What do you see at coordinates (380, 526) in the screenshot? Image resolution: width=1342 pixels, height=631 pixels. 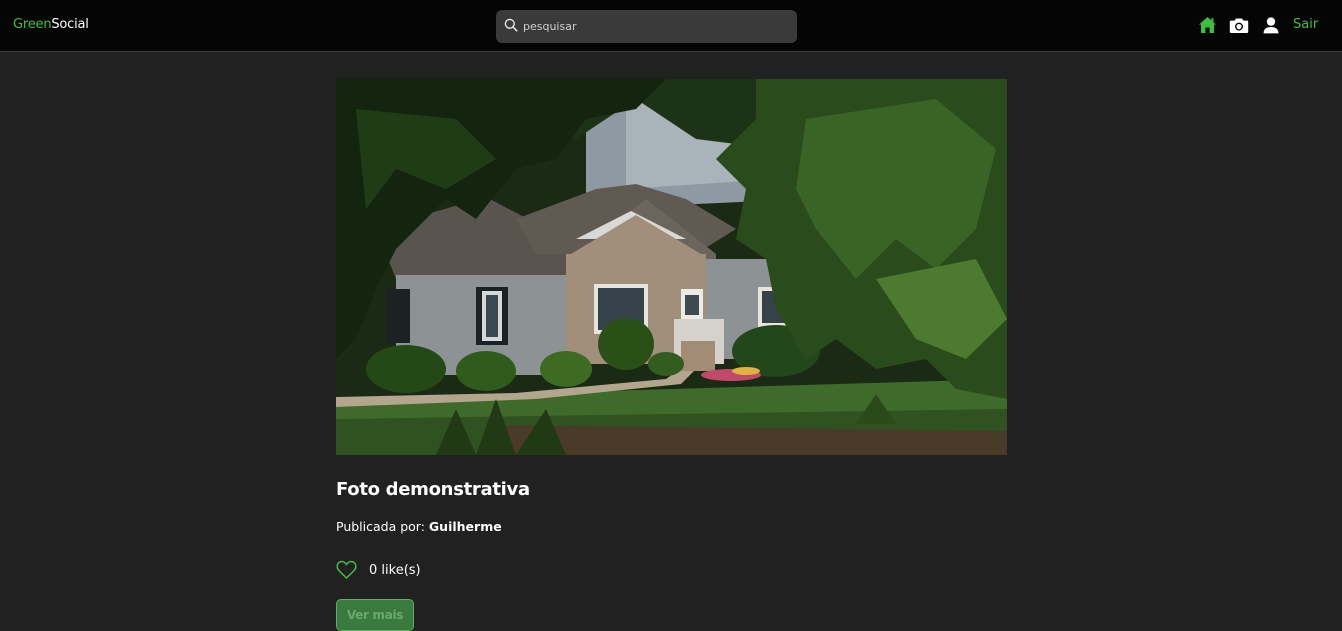 I see `published-by-label: Publicada por:` at bounding box center [380, 526].